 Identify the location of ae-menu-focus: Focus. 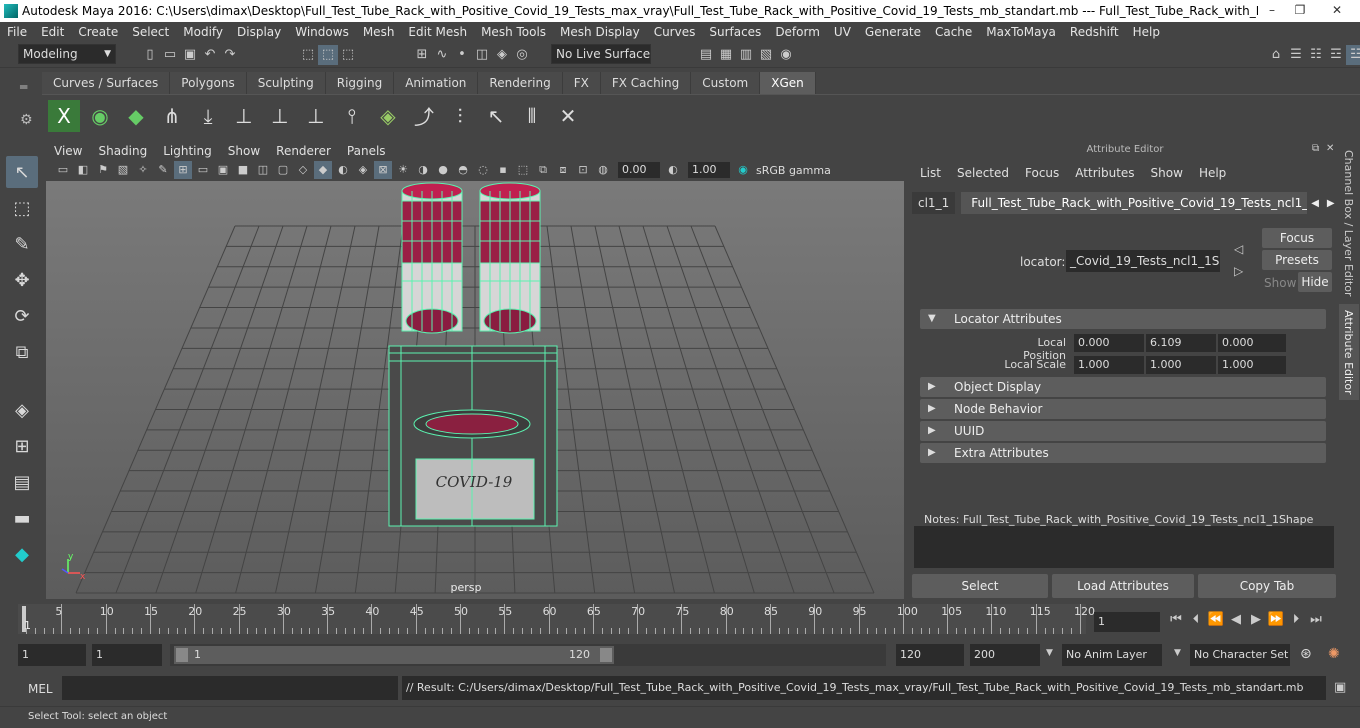
(1042, 173).